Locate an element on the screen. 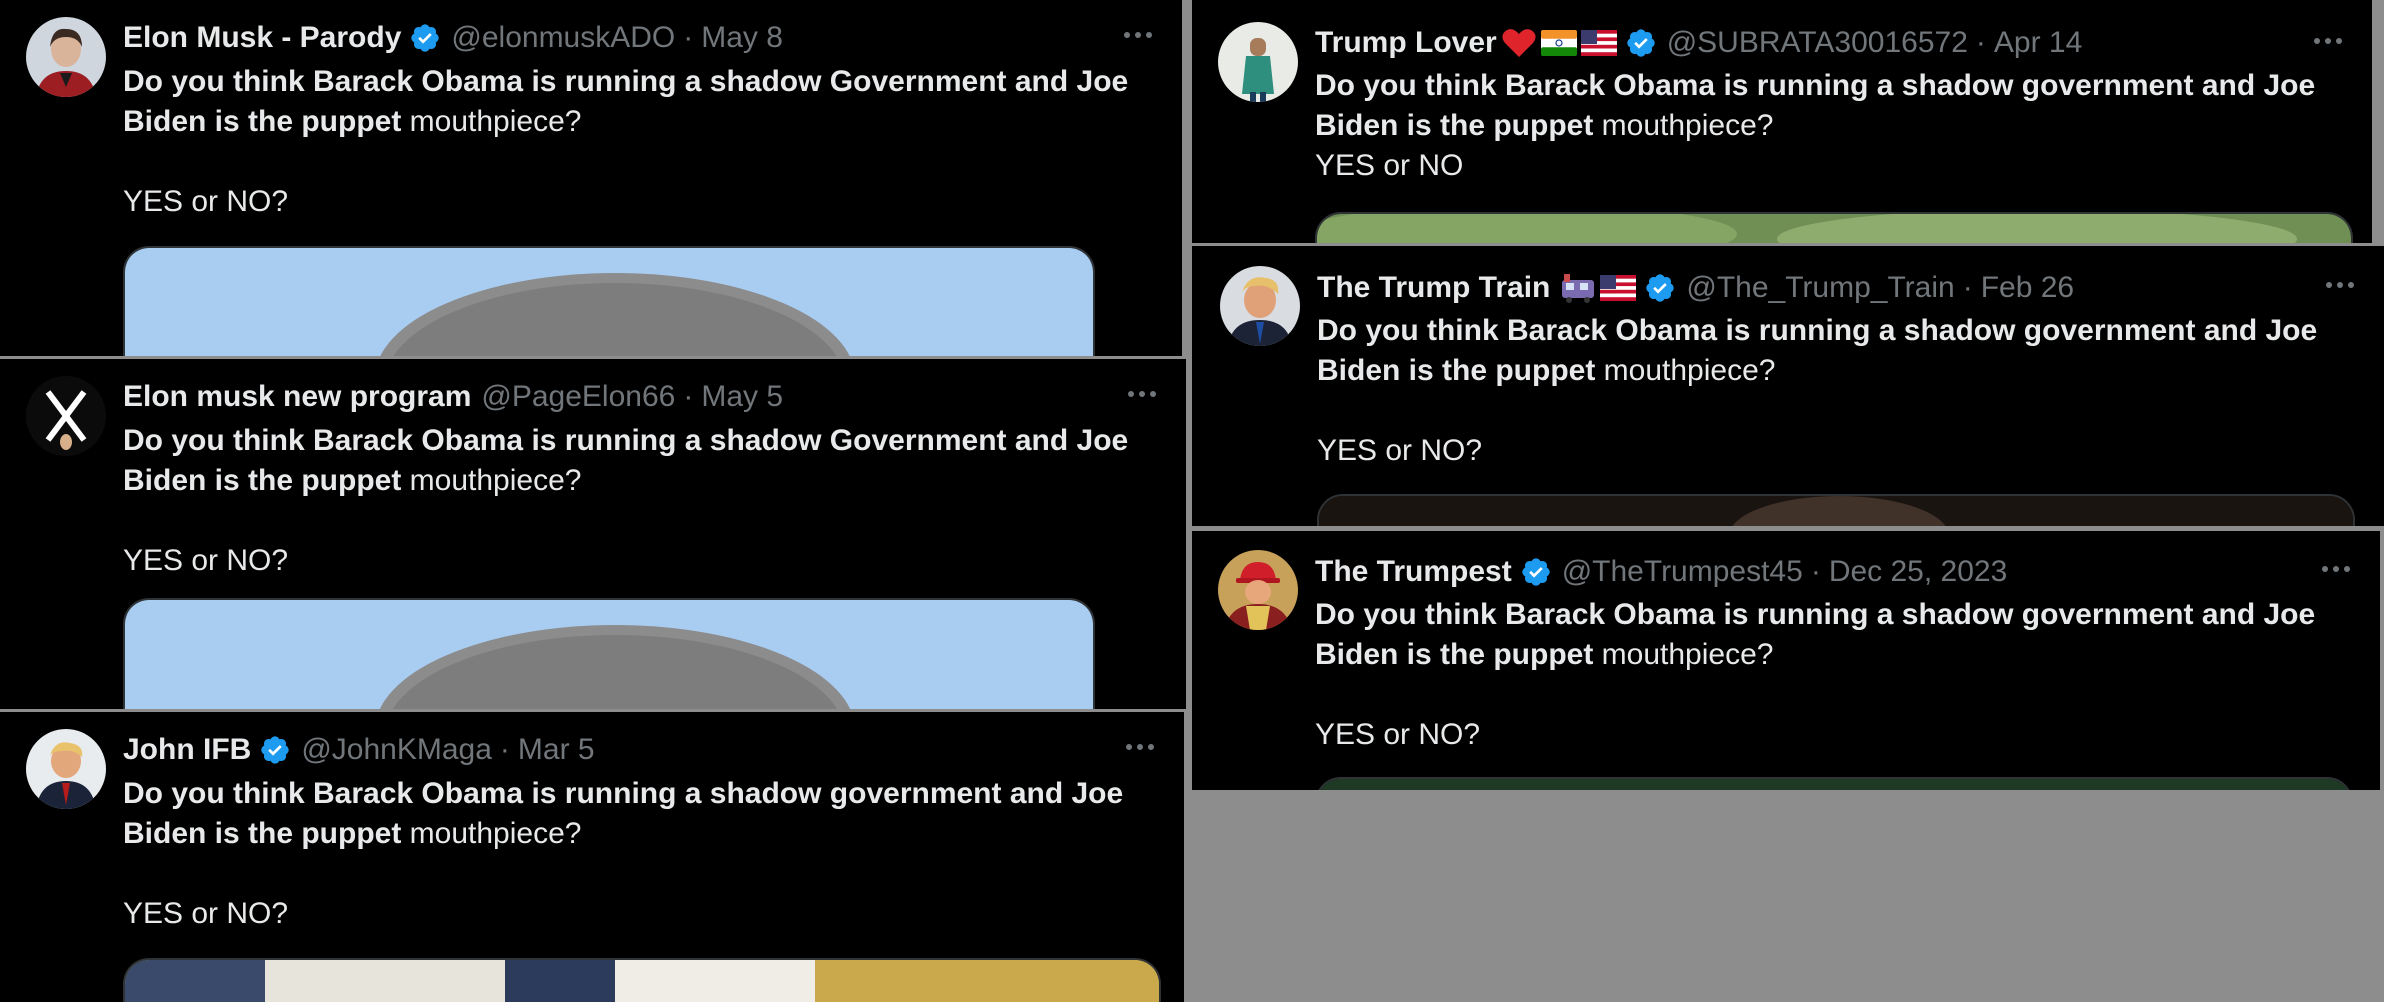 This screenshot has width=2384, height=1002. author-handle: @elonmuskADO is located at coordinates (563, 38).